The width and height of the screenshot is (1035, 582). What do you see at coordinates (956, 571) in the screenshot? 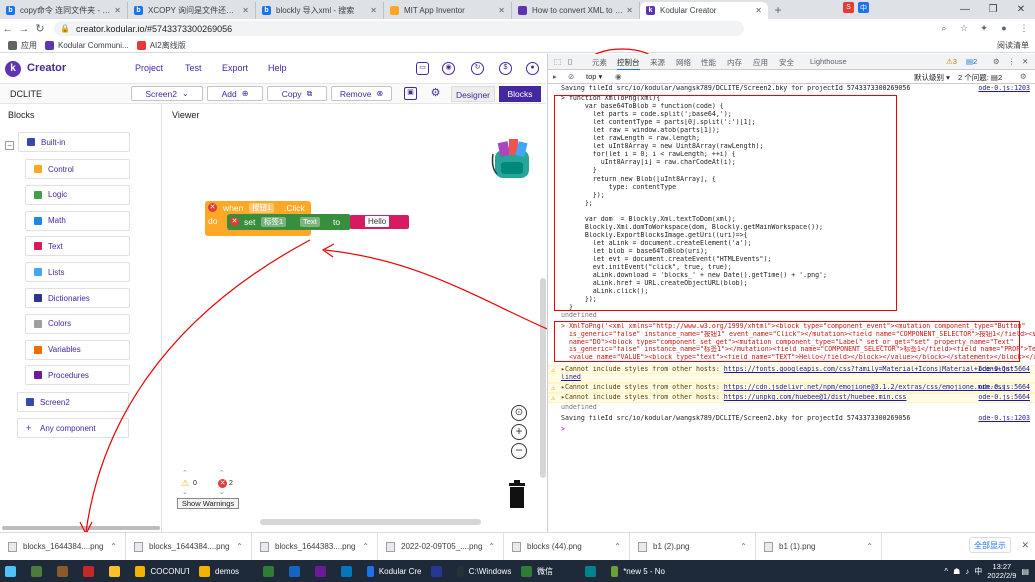
I see `network-icon: ☗` at bounding box center [956, 571].